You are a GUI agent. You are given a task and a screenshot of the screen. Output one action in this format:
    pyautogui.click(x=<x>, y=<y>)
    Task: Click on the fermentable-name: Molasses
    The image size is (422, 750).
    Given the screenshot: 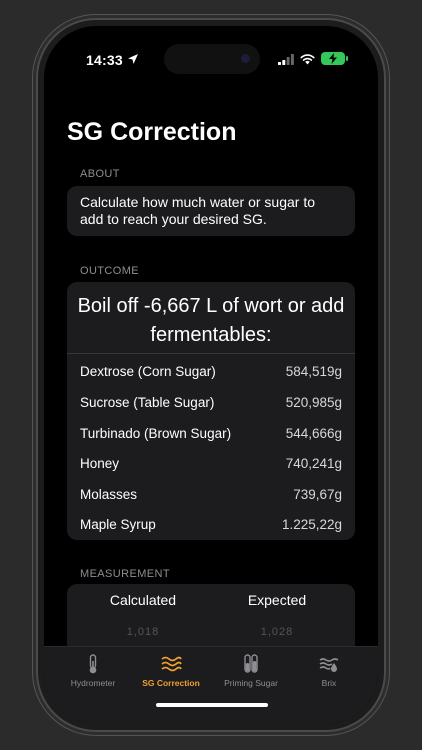 What is the action you would take?
    pyautogui.click(x=109, y=494)
    